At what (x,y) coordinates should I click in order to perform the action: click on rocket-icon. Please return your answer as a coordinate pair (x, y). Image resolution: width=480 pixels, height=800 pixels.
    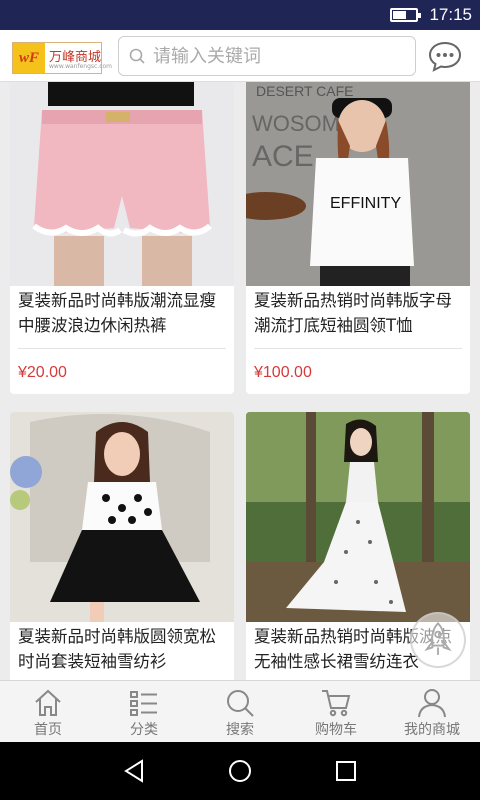
    Looking at the image, I should click on (438, 638).